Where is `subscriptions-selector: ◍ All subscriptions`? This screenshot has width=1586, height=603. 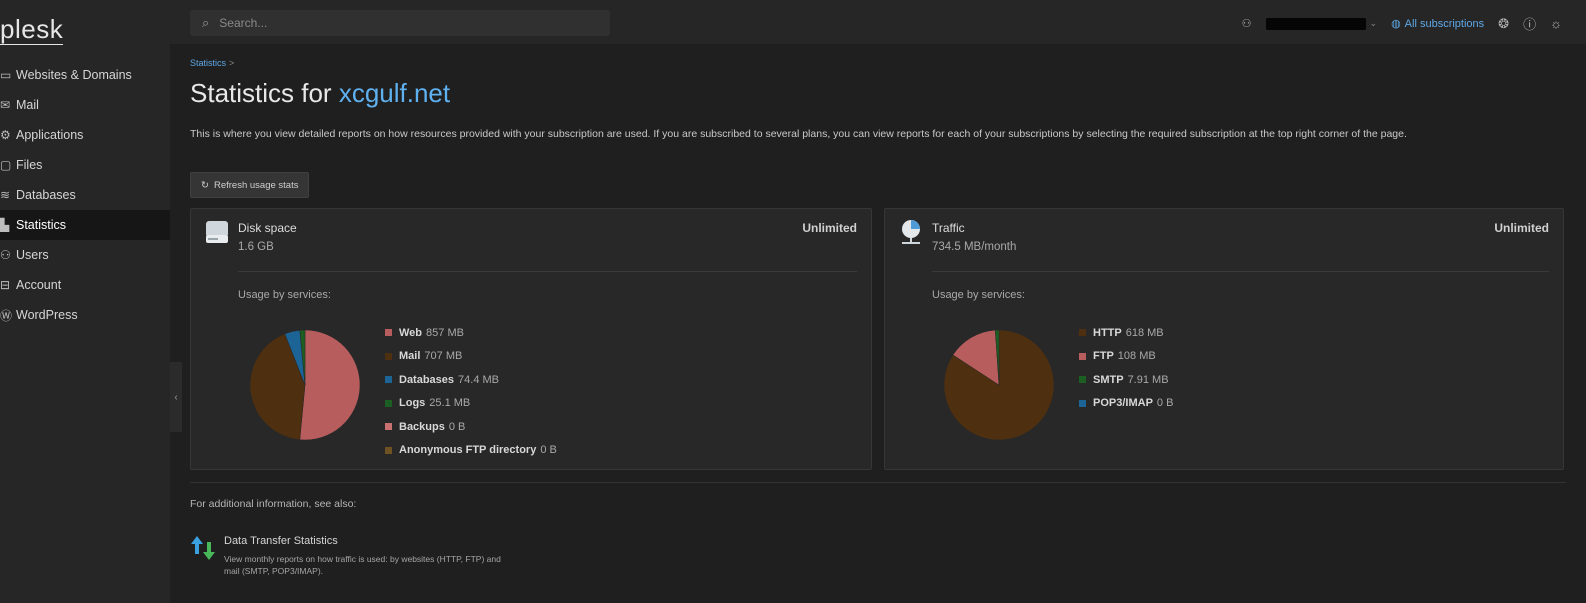
subscriptions-selector: ◍ All subscriptions is located at coordinates (1438, 24).